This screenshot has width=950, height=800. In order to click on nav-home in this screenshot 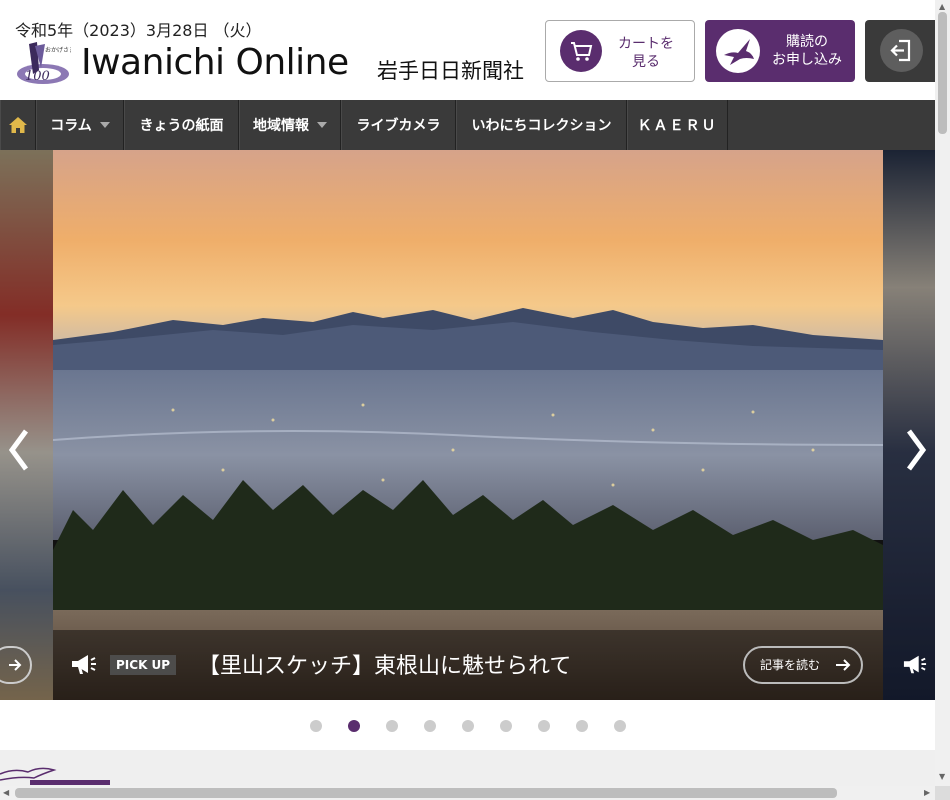, I will do `click(18, 125)`.